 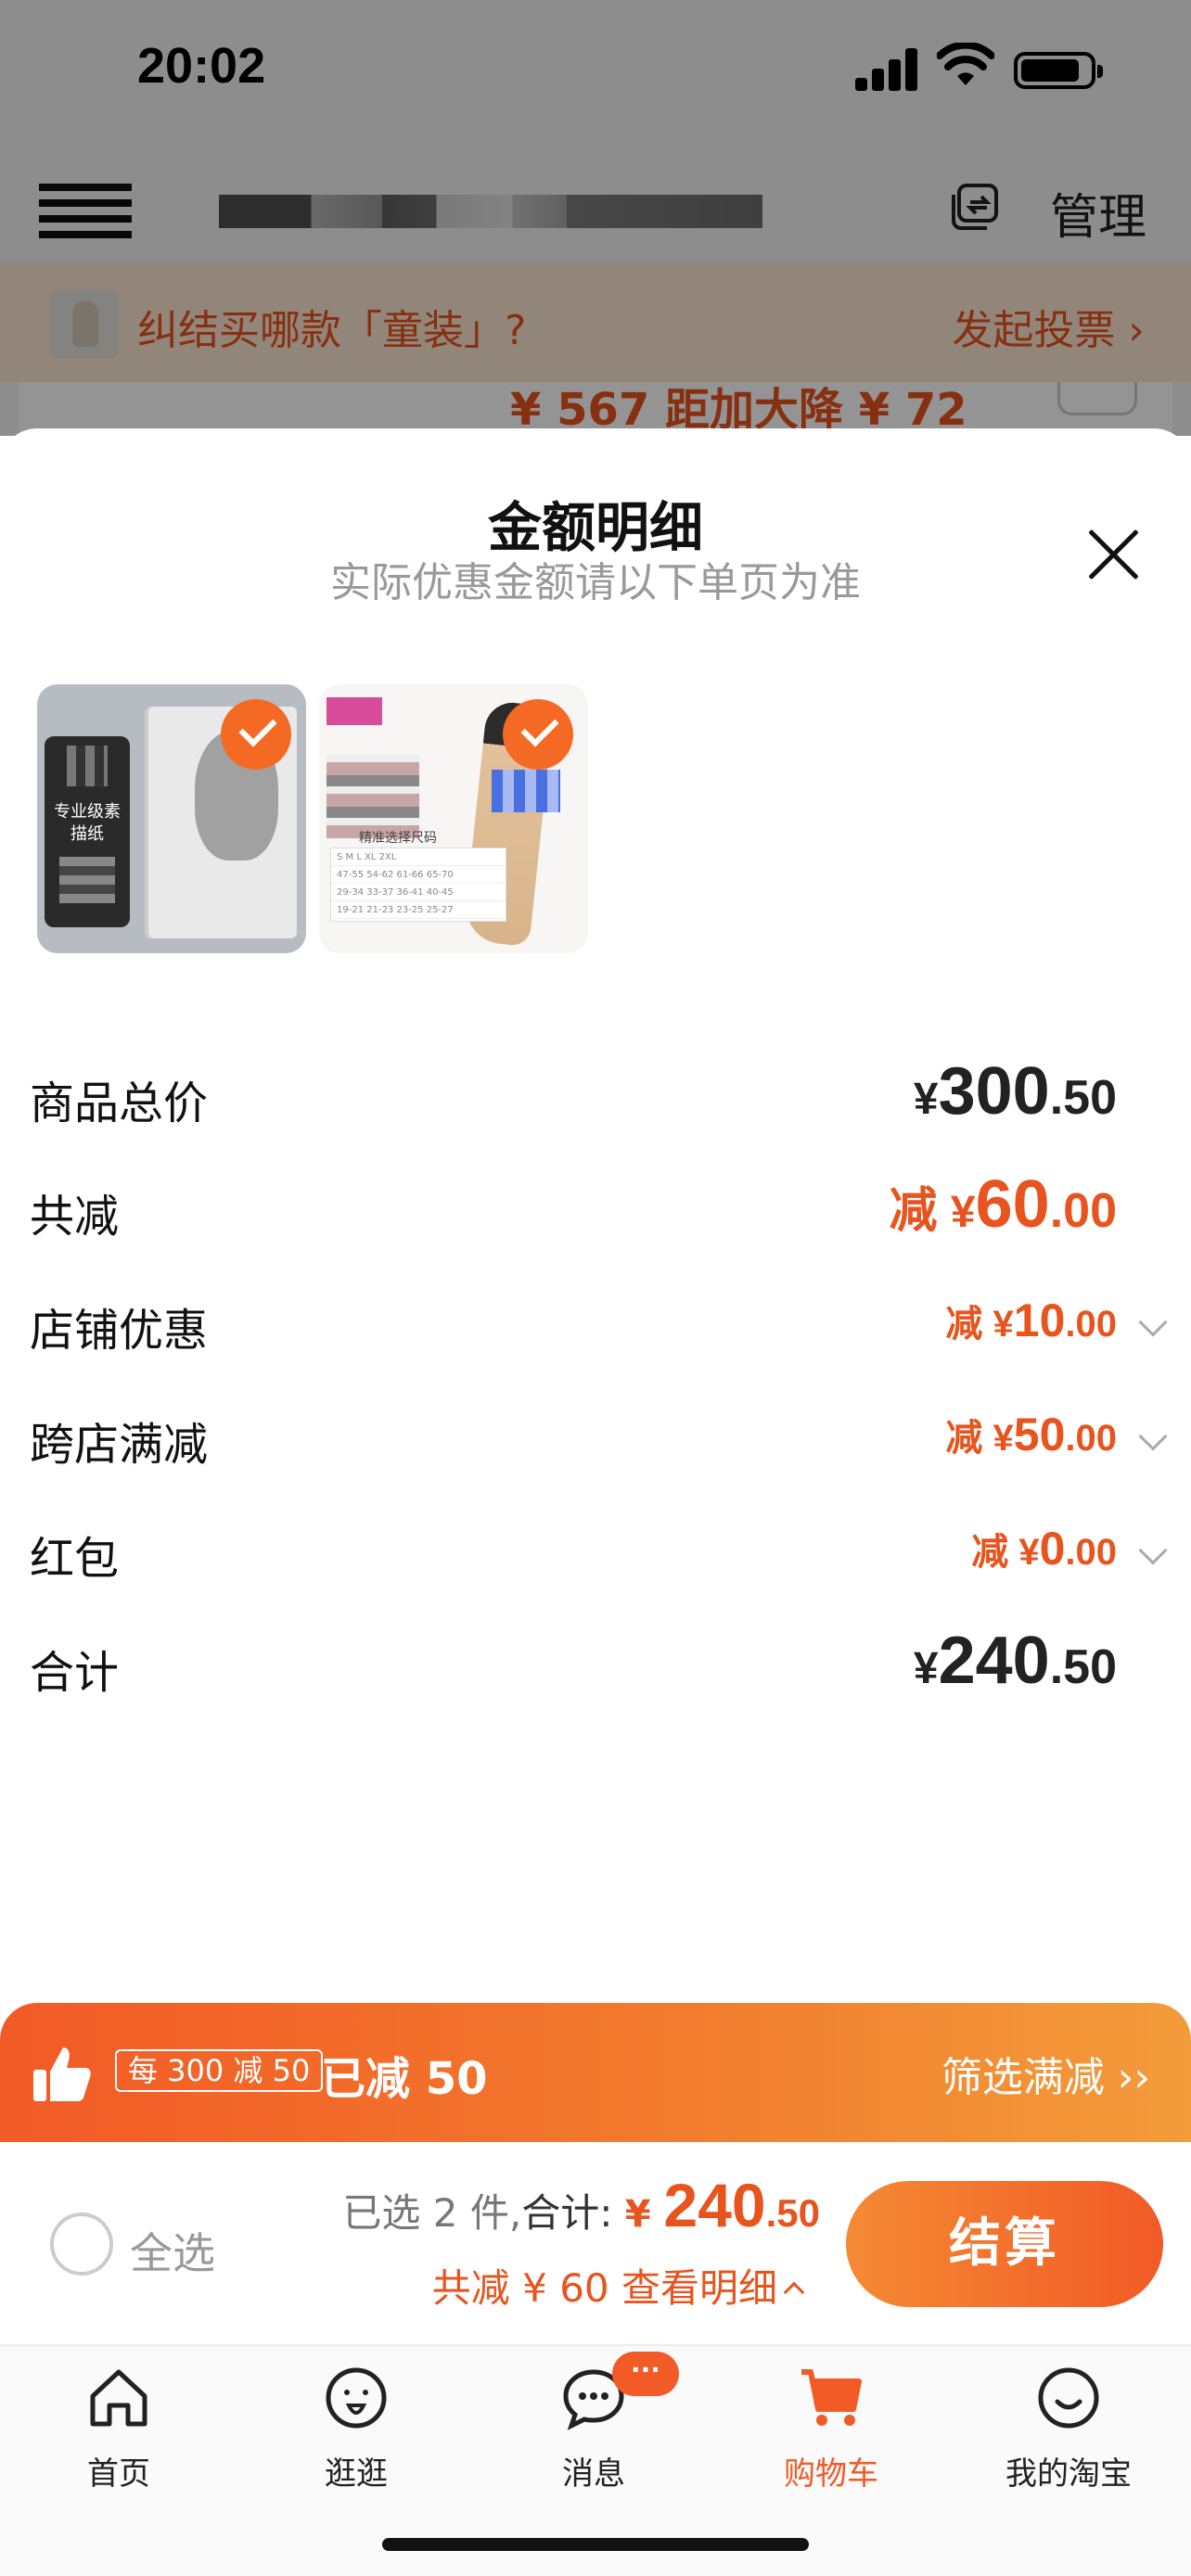 What do you see at coordinates (1044, 1549) in the screenshot?
I see `line-amount: 减 ¥0.00` at bounding box center [1044, 1549].